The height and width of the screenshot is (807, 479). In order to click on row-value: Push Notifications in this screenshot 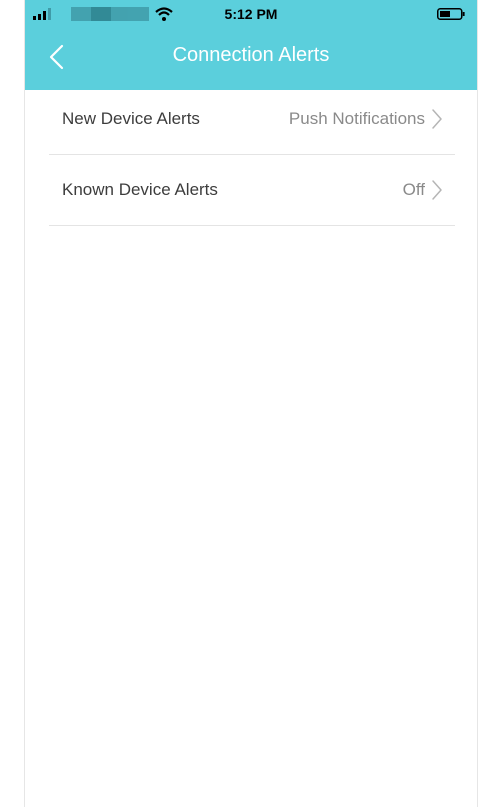, I will do `click(356, 118)`.